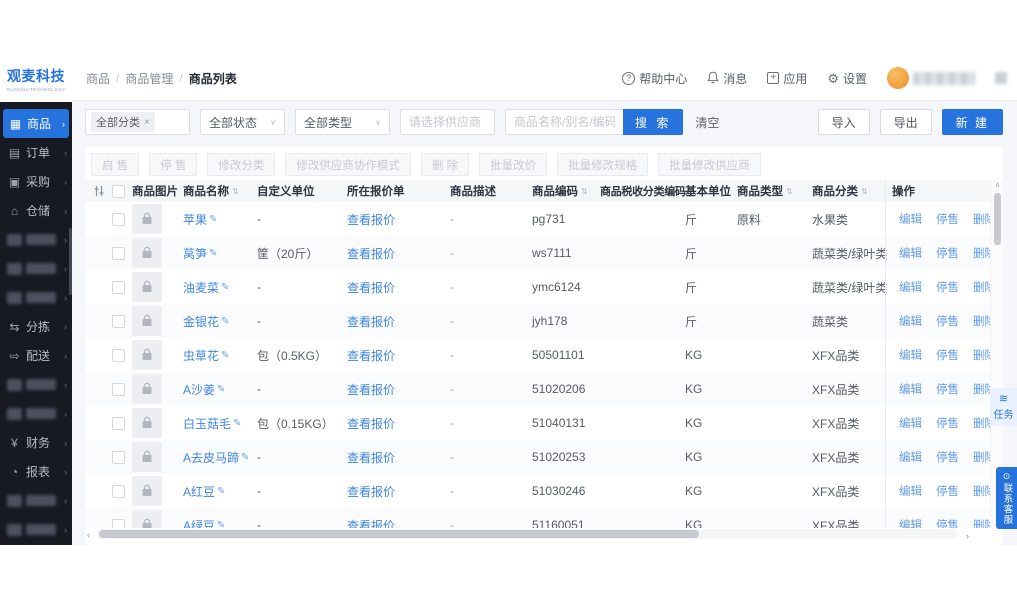 The image size is (1017, 606). What do you see at coordinates (707, 122) in the screenshot?
I see `clear-filters-link: 清空` at bounding box center [707, 122].